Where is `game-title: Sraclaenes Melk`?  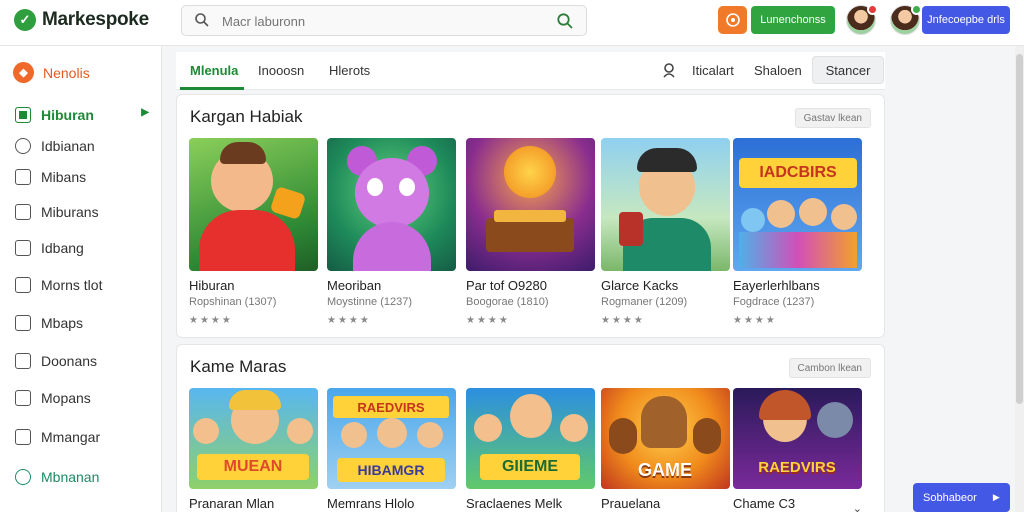 game-title: Sraclaenes Melk is located at coordinates (514, 503).